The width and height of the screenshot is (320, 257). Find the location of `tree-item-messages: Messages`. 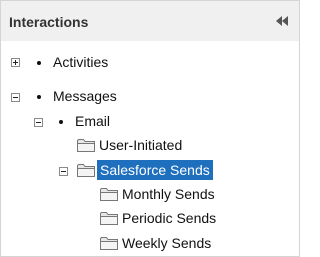

tree-item-messages: Messages is located at coordinates (85, 96).